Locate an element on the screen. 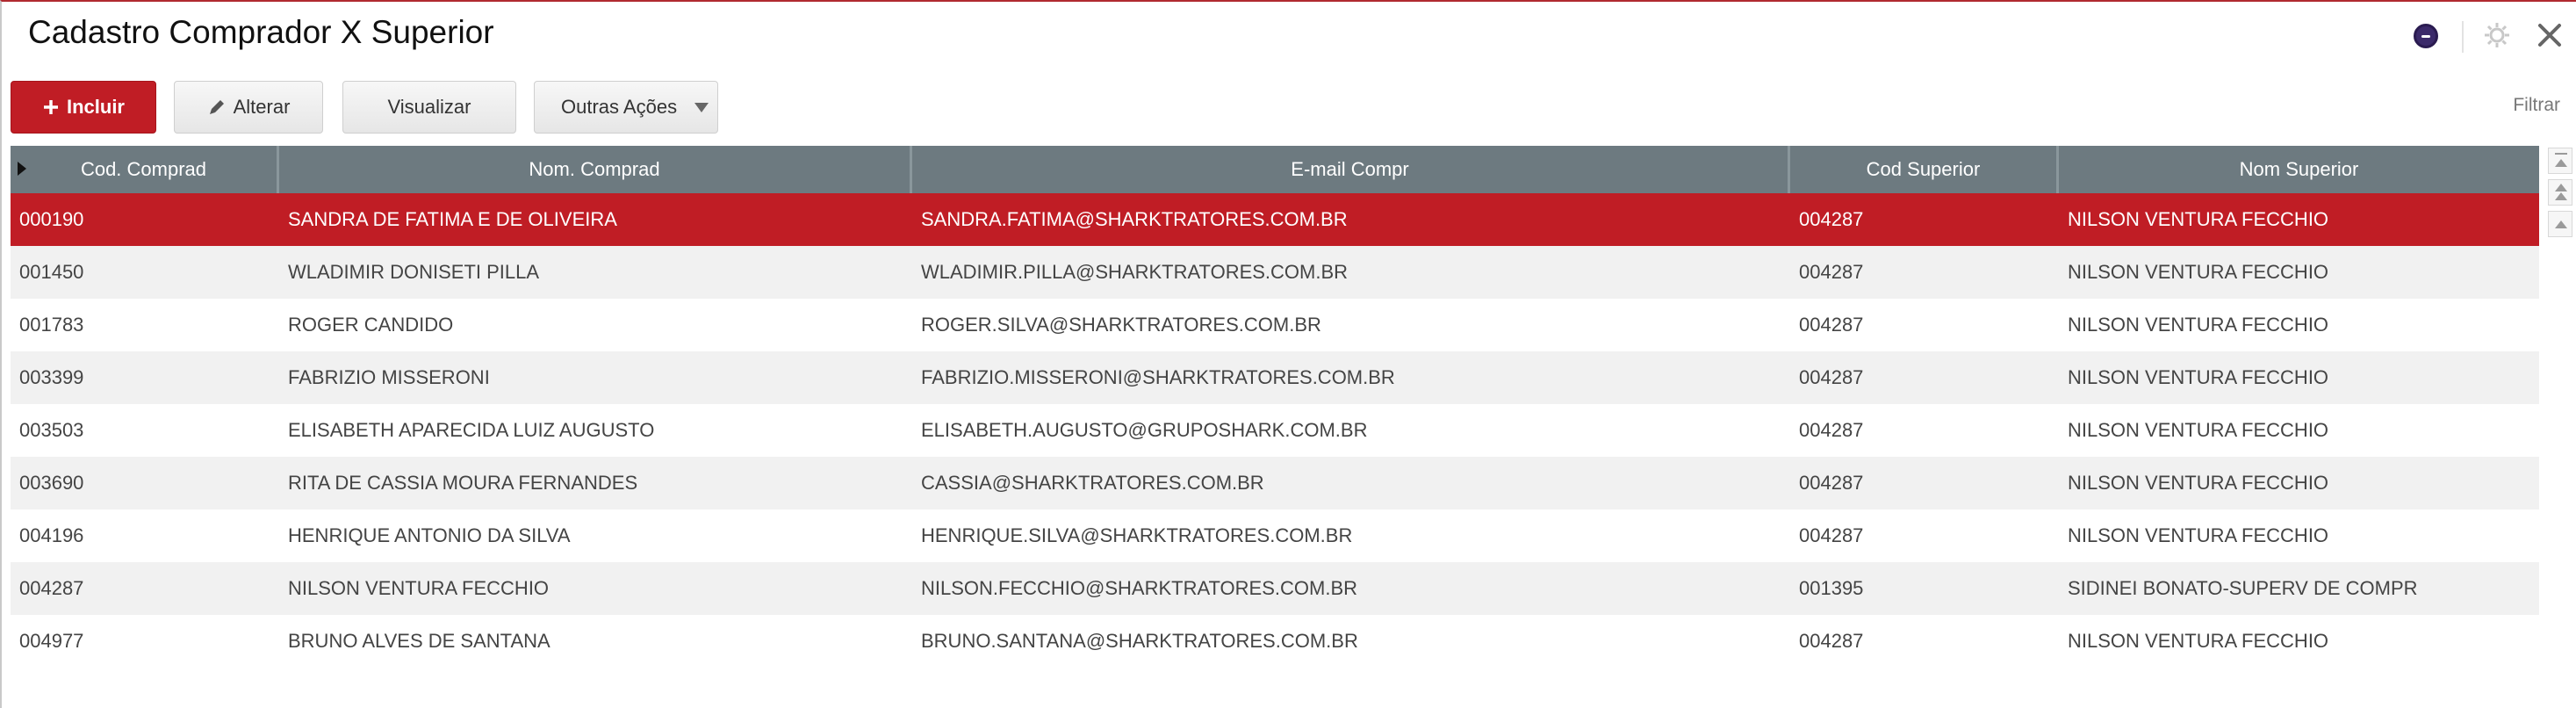 The width and height of the screenshot is (2576, 708). outras-acoes-dropdown: Outras Ações is located at coordinates (626, 107).